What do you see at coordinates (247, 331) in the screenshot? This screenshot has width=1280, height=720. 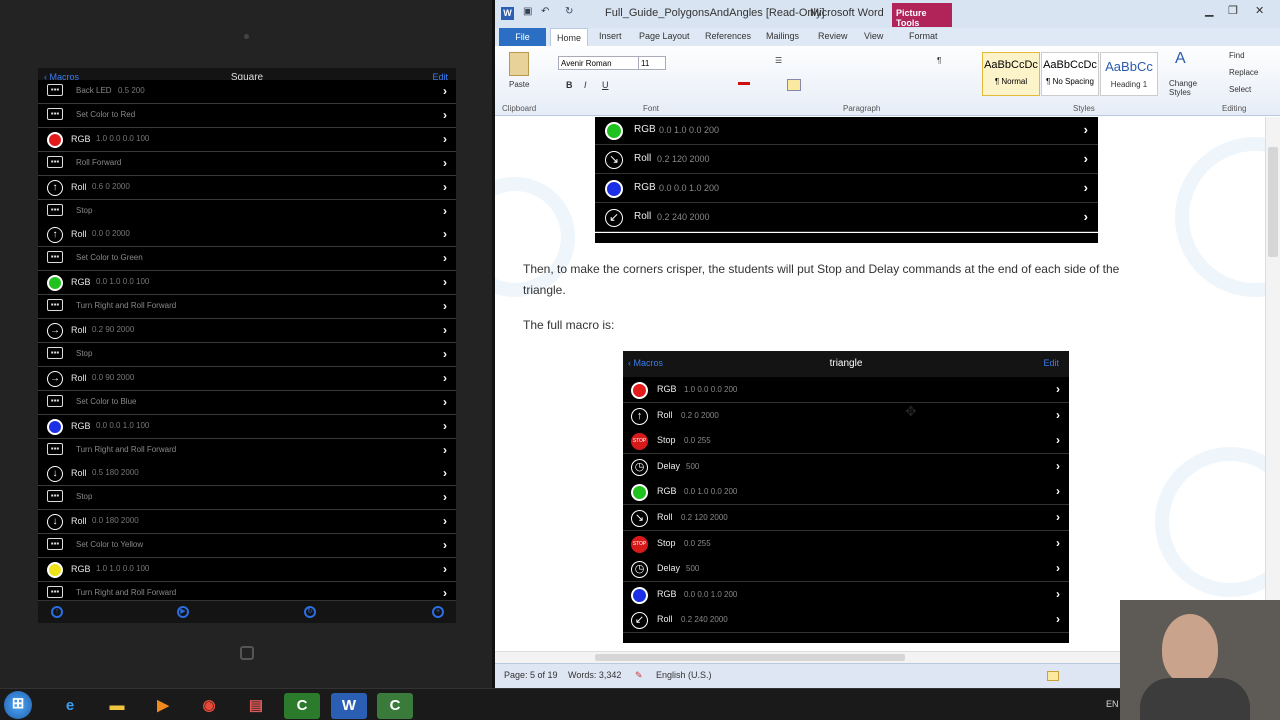 I see `macro-row: → Roll 0.2 90 2000 ›` at bounding box center [247, 331].